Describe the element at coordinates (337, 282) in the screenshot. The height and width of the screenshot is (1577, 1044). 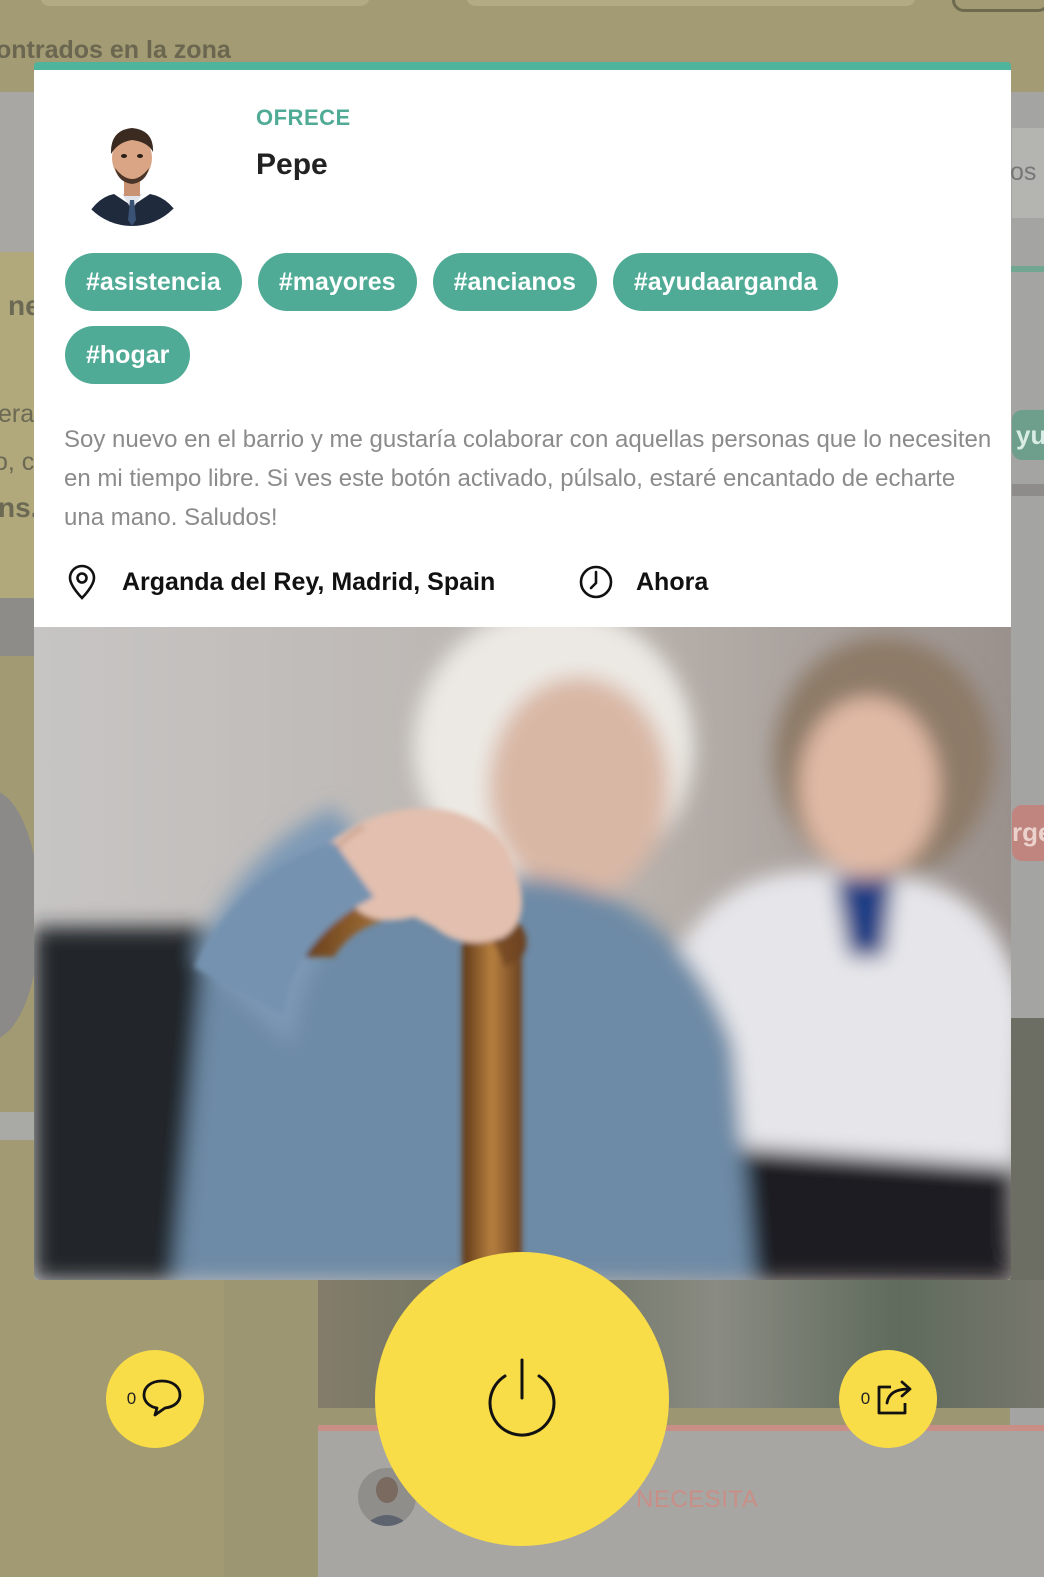
I see `tag-chip: #mayores` at that location.